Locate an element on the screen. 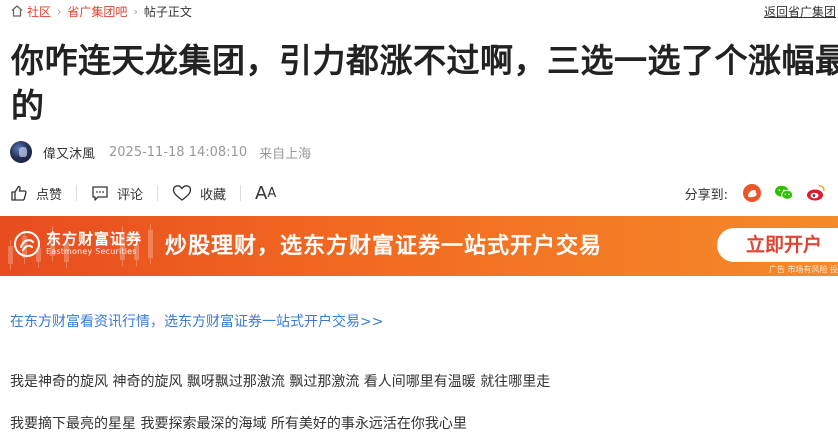  post-paragraph: 我要摘下最亮的星星 我要探索最深的海域 所有美好的事永远活在你我心里 is located at coordinates (238, 424).